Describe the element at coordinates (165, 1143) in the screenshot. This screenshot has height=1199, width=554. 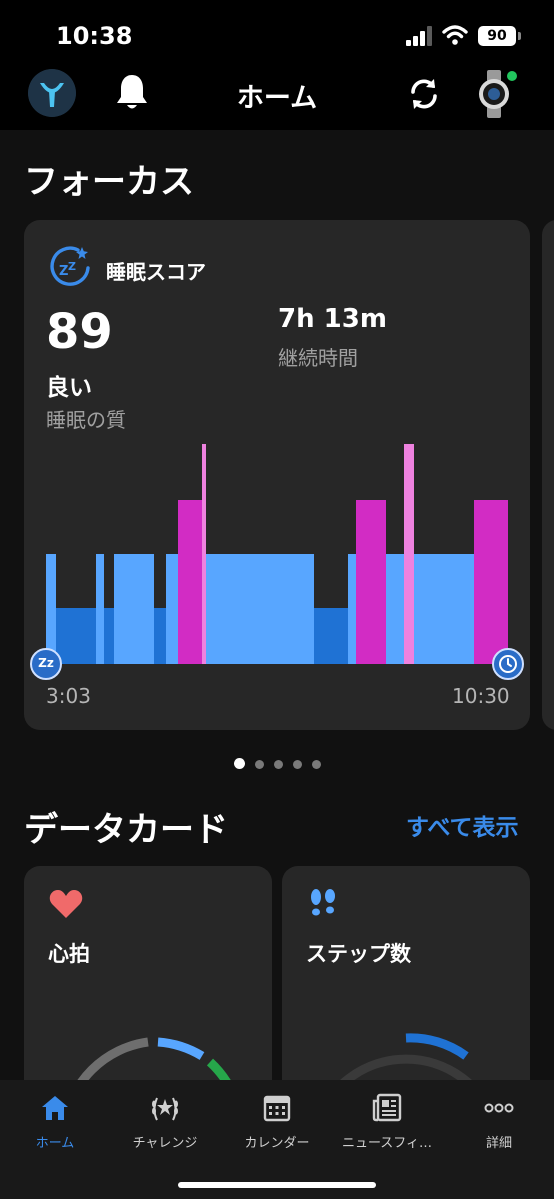
I see `tab-challenges-label: チャレンジ` at that location.